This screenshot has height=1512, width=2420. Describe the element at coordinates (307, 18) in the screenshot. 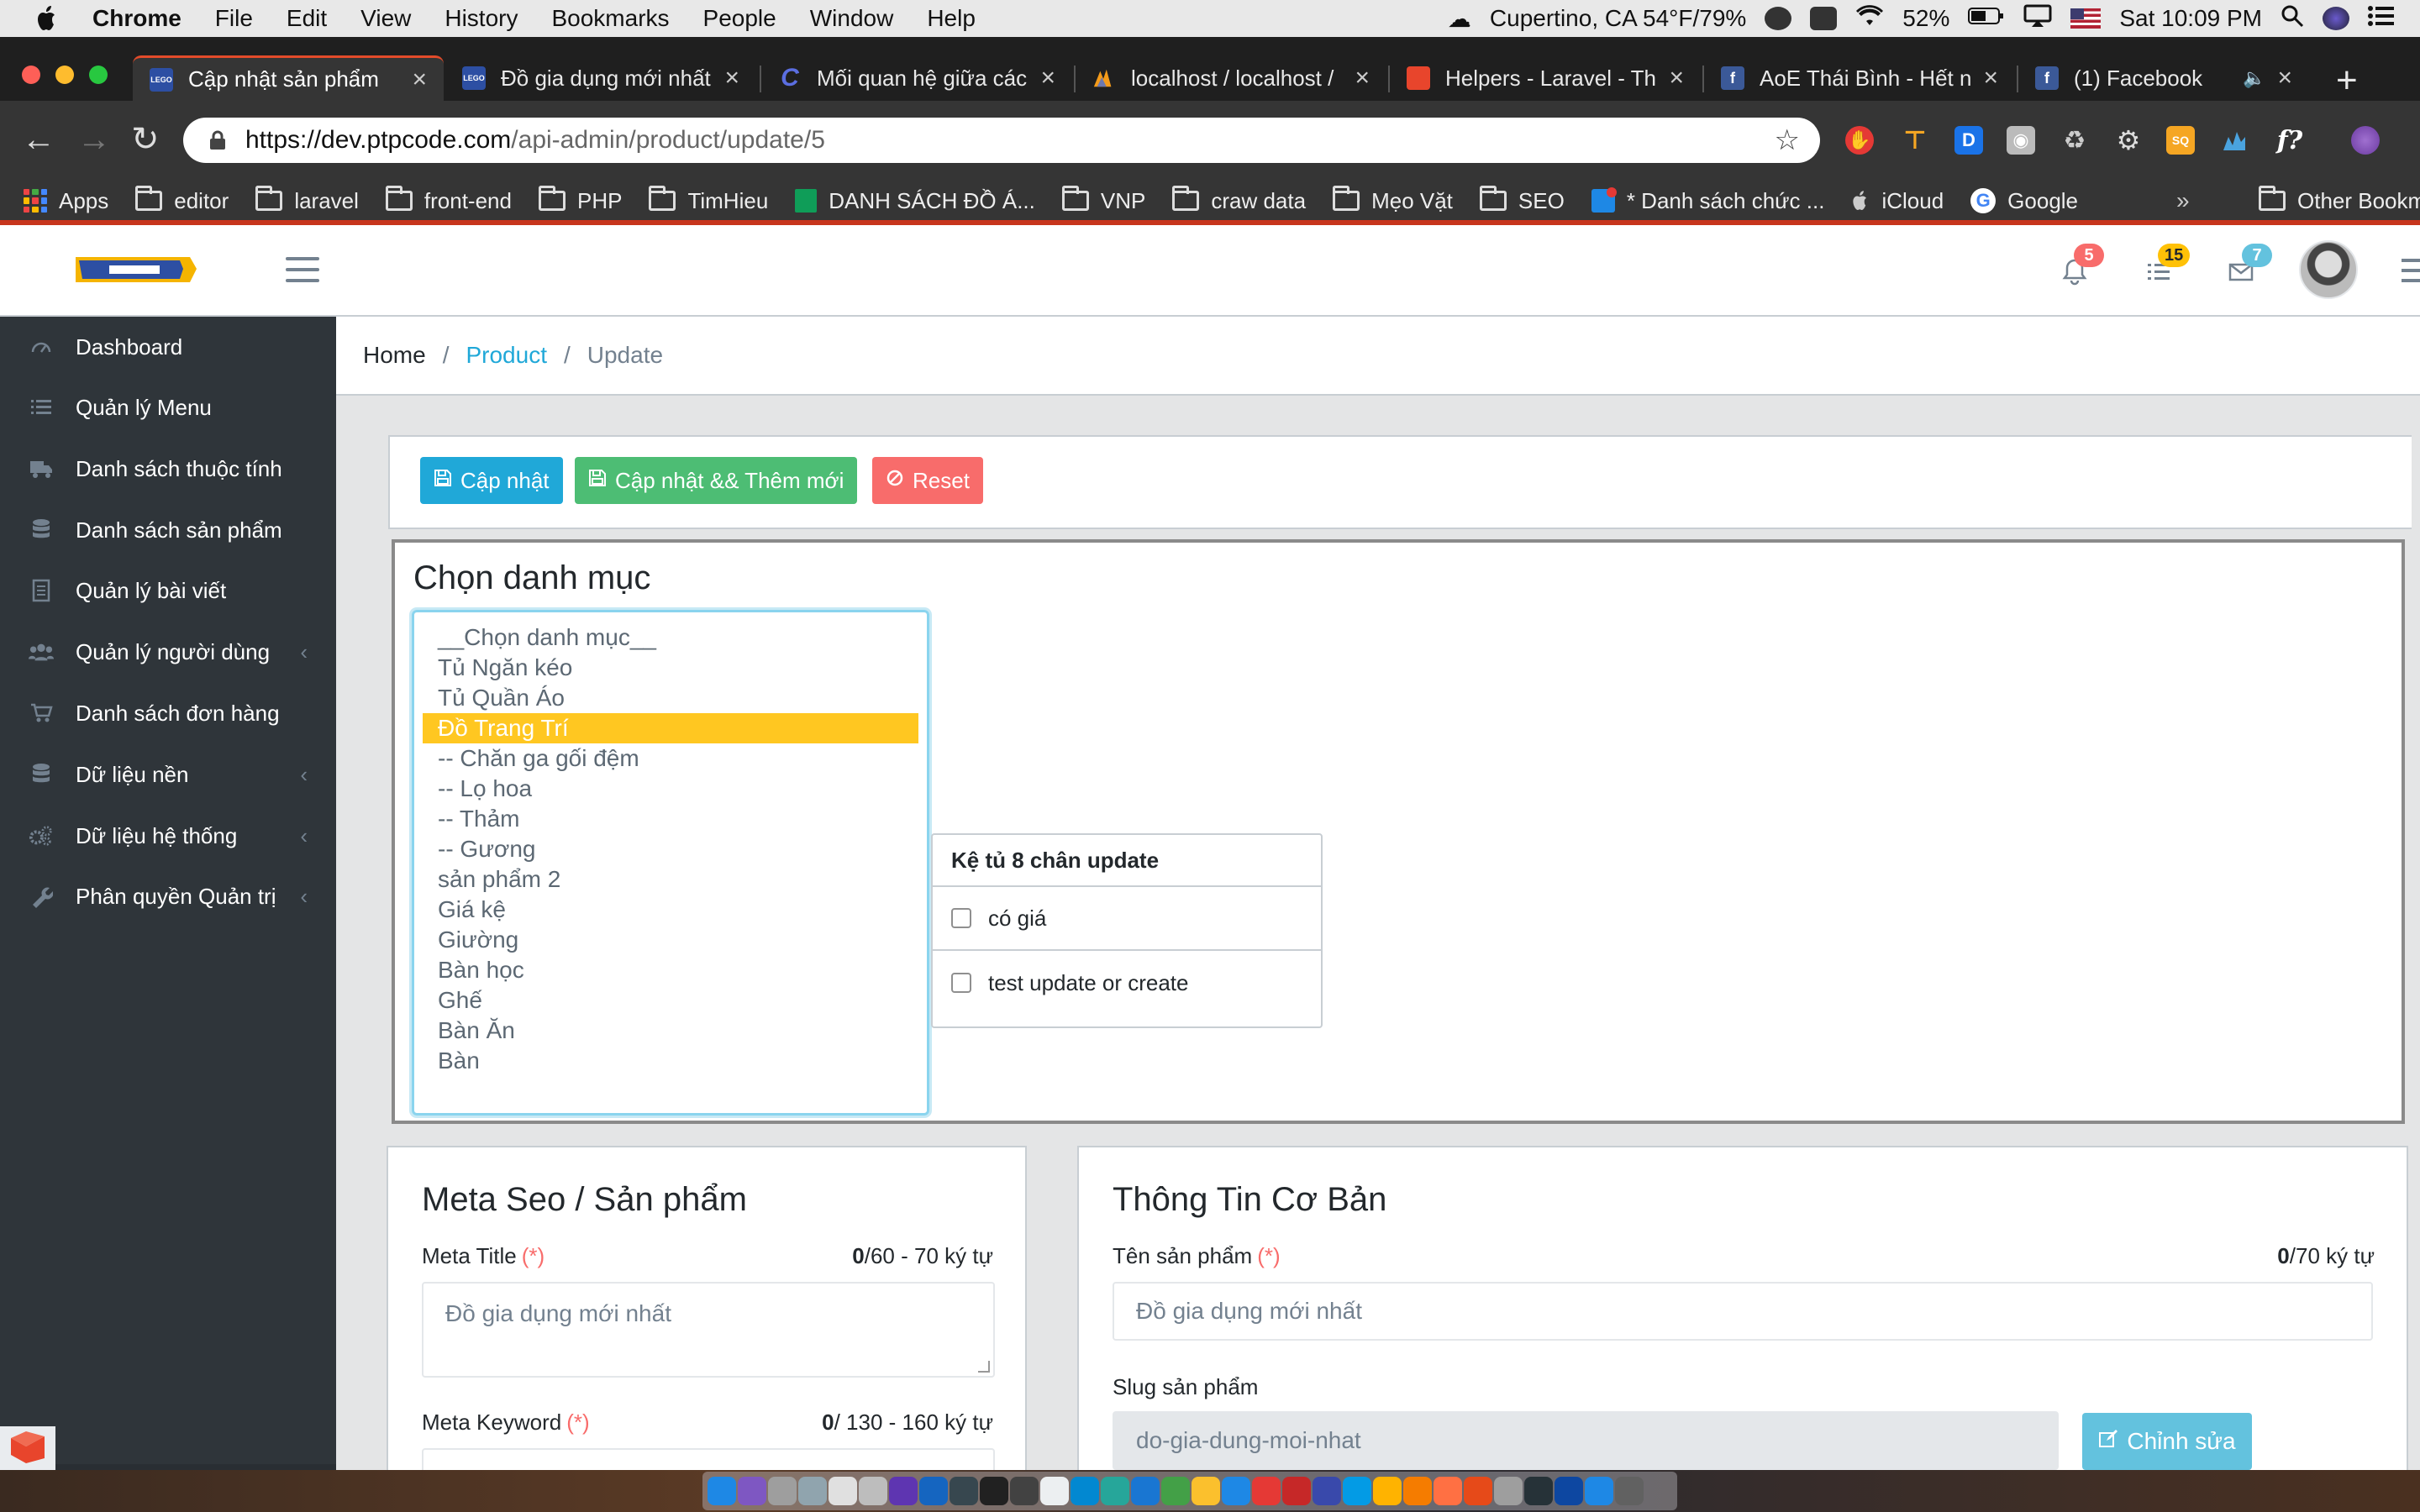

I see `menu-edit: Edit` at that location.